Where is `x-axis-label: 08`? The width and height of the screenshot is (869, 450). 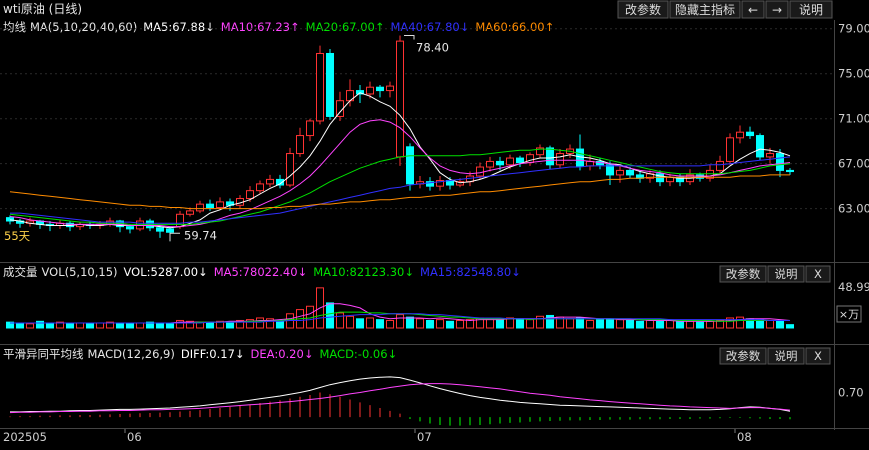
x-axis-label: 08 is located at coordinates (744, 437).